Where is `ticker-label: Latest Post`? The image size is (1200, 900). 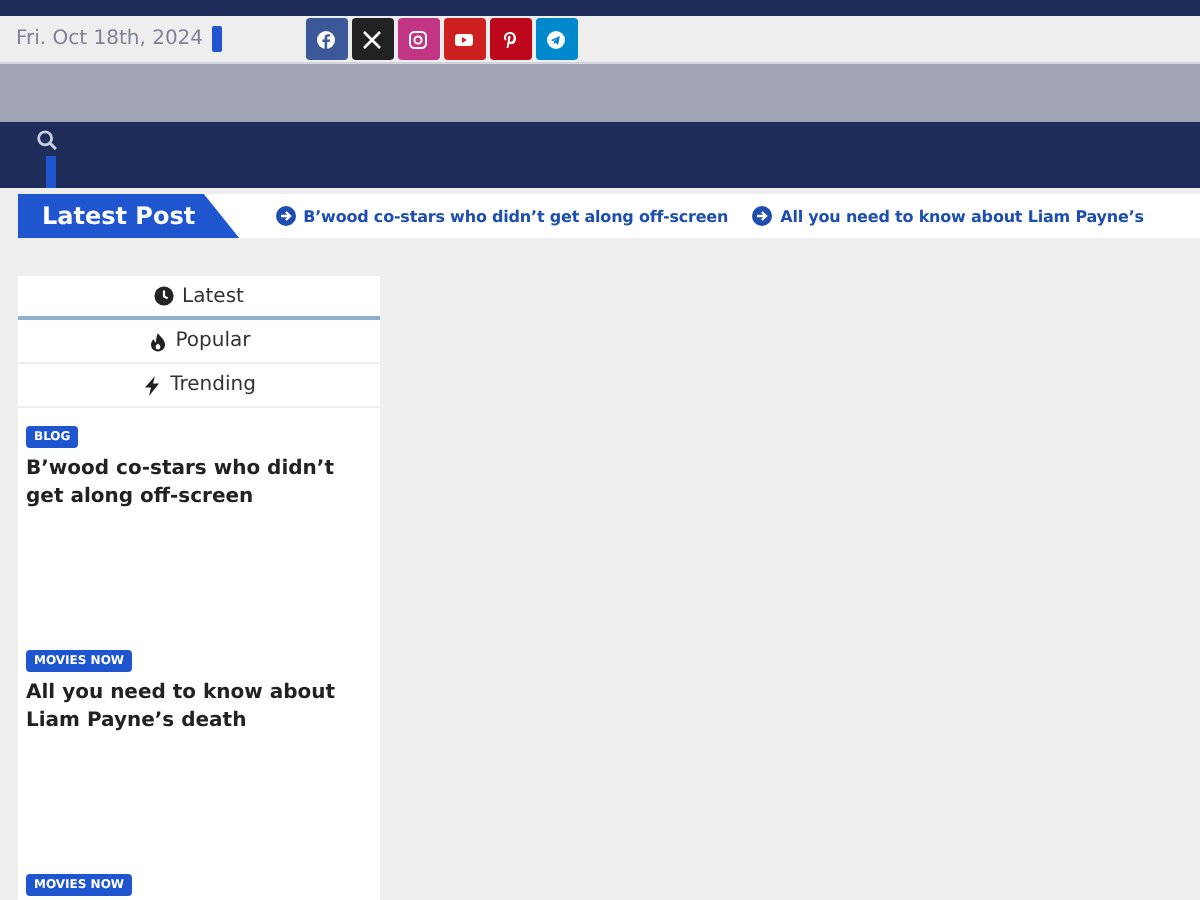
ticker-label: Latest Post is located at coordinates (129, 216).